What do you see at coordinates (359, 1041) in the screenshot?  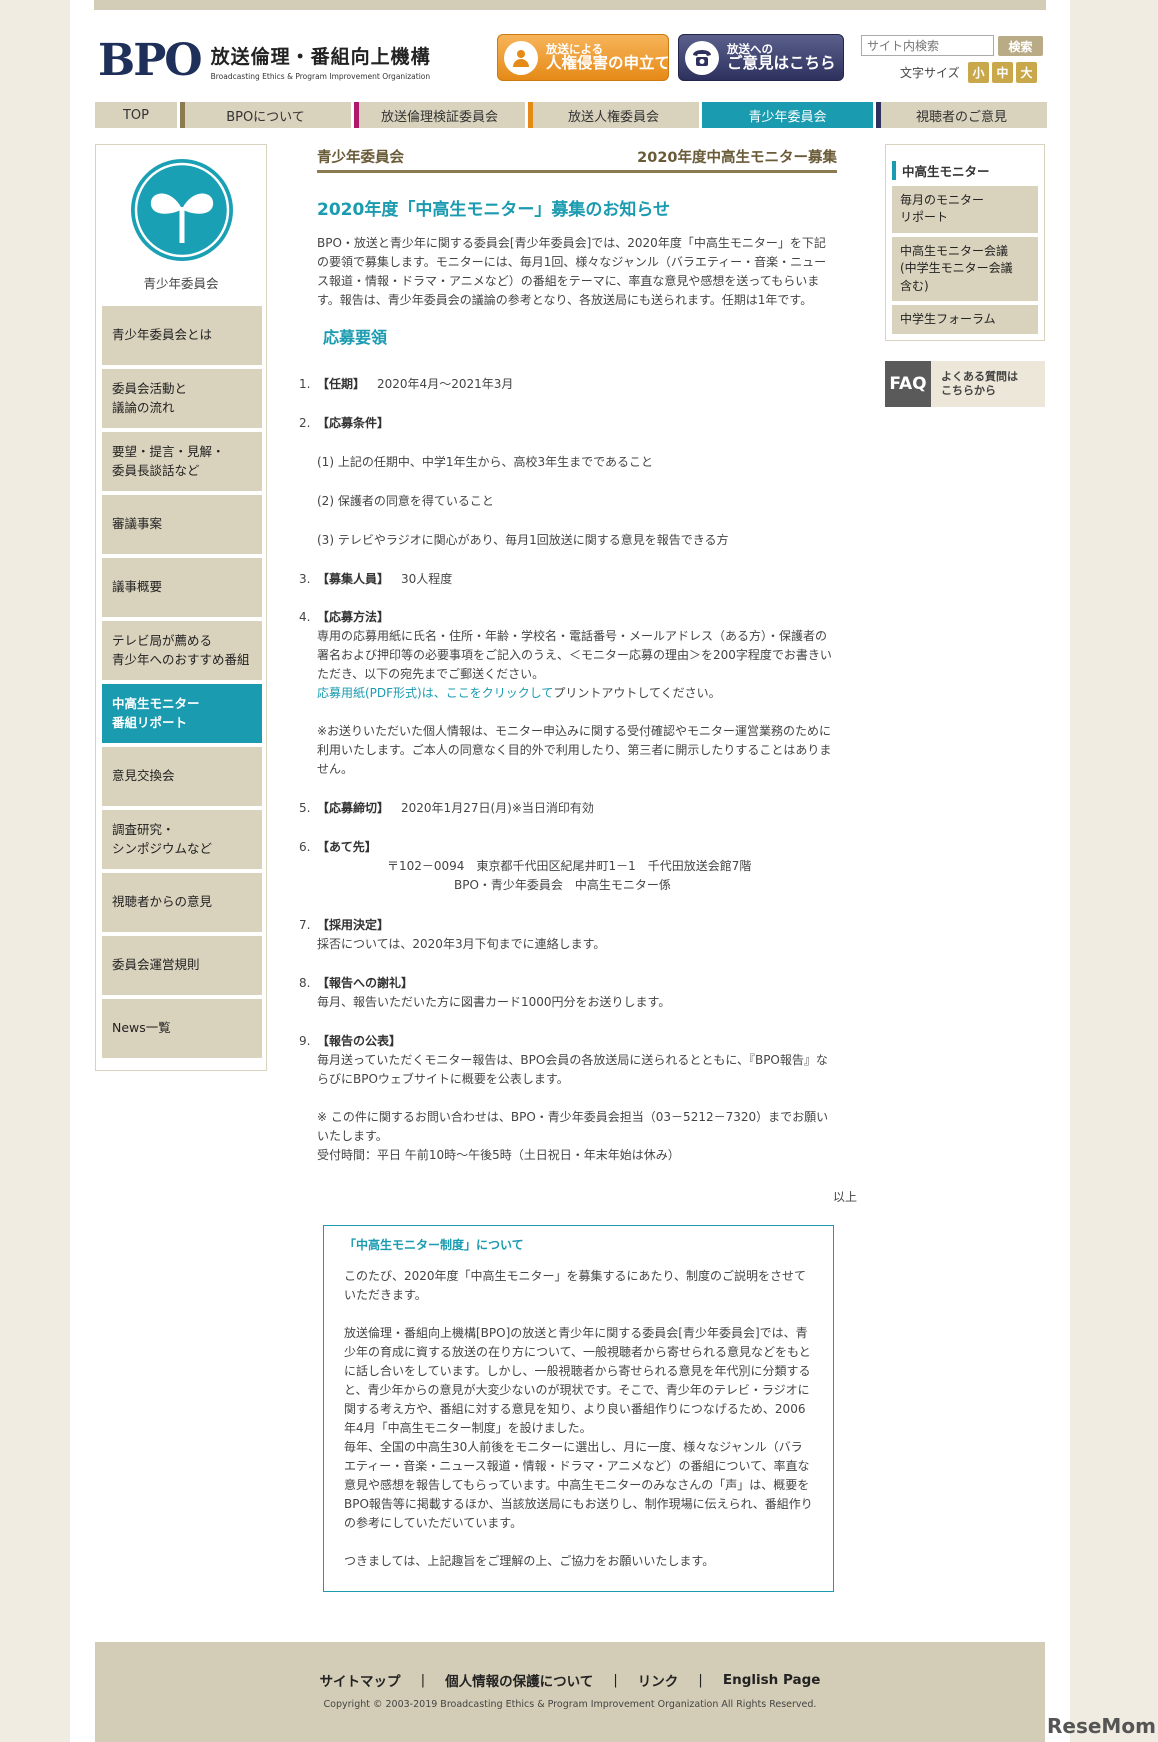 I see `item-label: 【報告の公表】` at bounding box center [359, 1041].